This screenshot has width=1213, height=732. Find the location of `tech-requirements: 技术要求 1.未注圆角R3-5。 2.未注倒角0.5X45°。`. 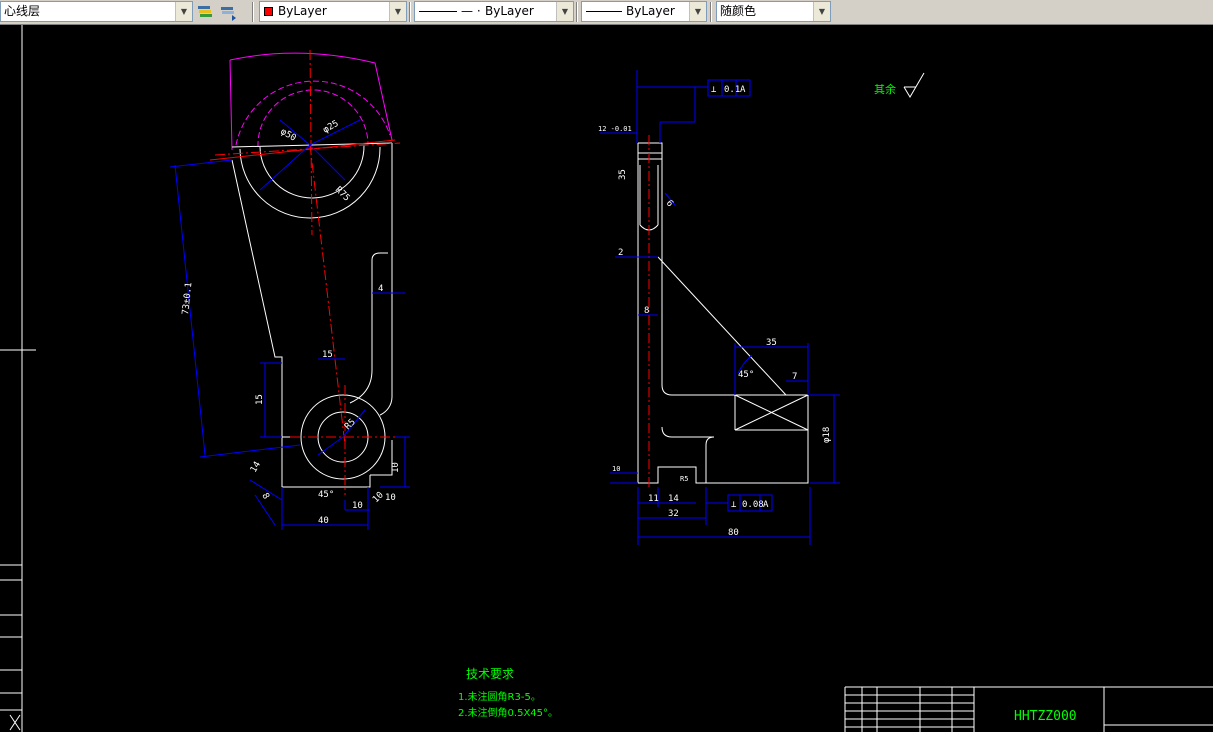

tech-requirements: 技术要求 1.未注圆角R3-5。 2.未注倒角0.5X45°。 is located at coordinates (508, 693).